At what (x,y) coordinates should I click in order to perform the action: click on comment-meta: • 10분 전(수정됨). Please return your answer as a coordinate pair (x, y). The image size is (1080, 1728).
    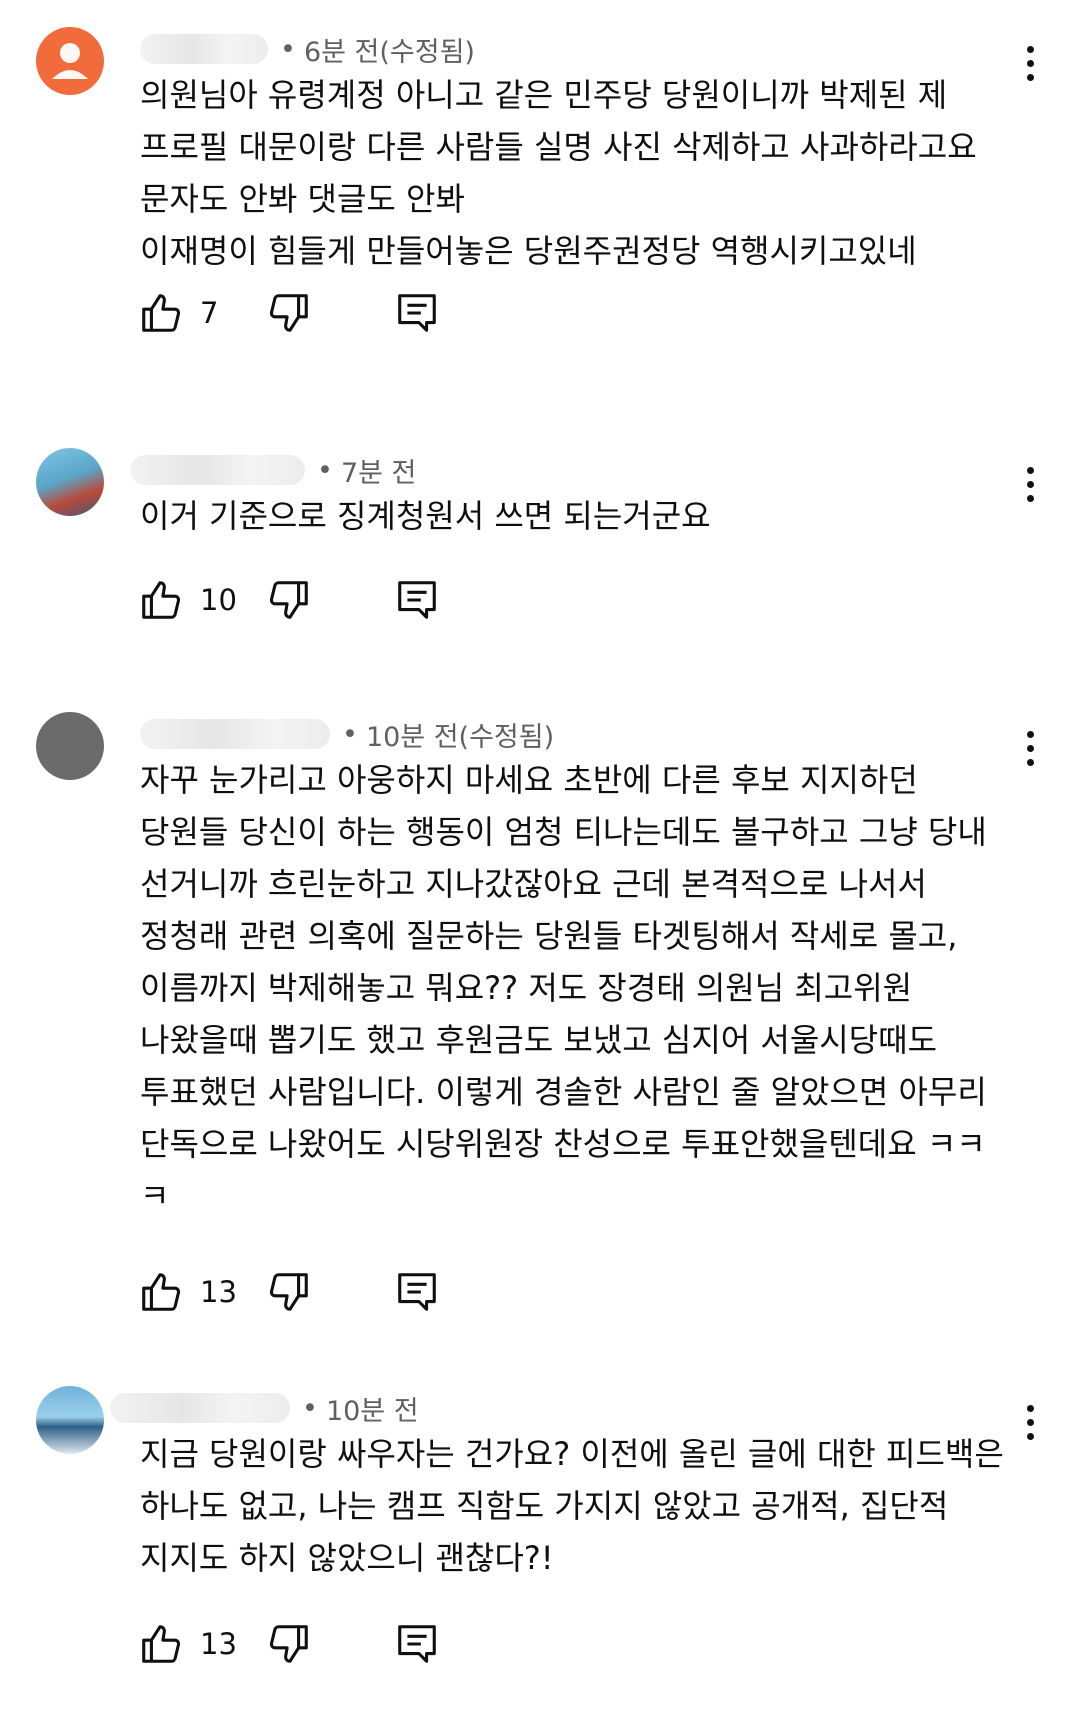
    Looking at the image, I should click on (347, 734).